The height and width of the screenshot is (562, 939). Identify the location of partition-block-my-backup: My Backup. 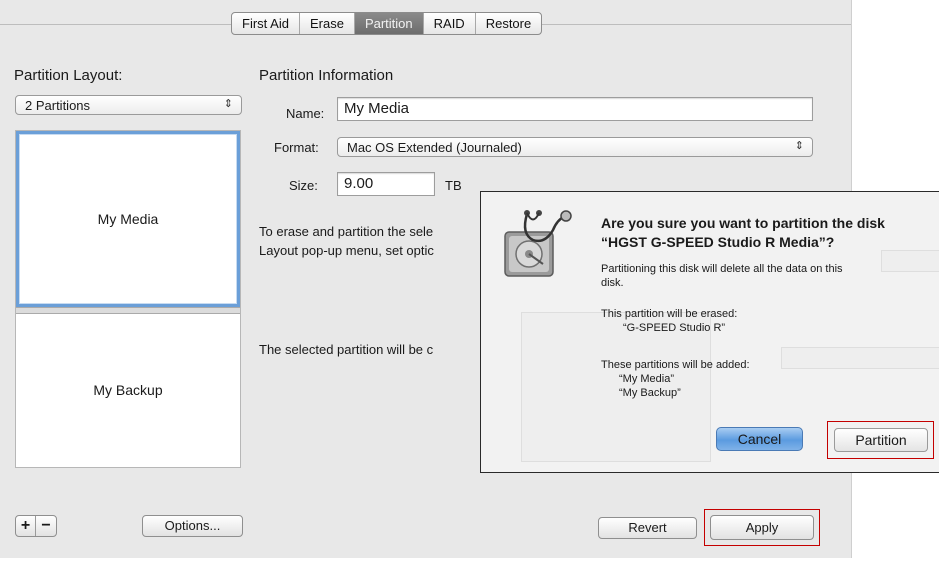
(128, 390).